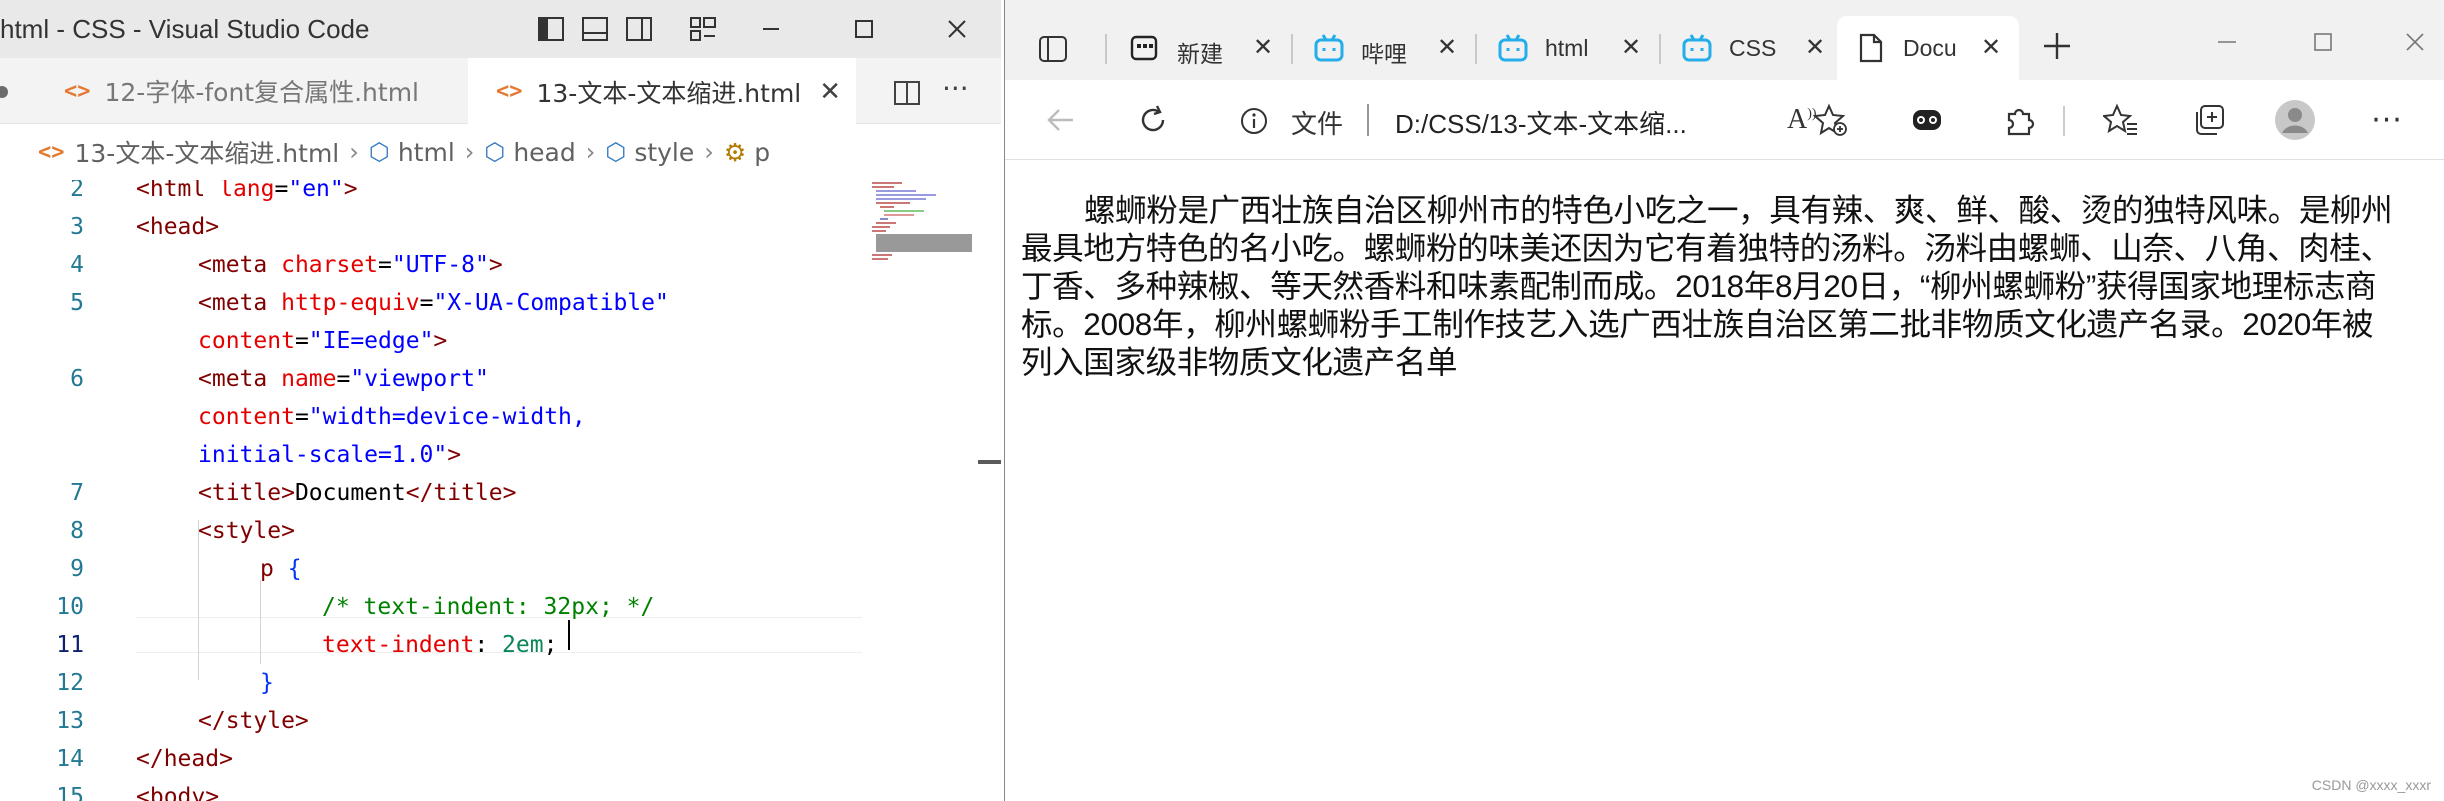 Image resolution: width=2444 pixels, height=801 pixels. Describe the element at coordinates (1384, 54) in the screenshot. I see `tab-label: 哔哩` at that location.